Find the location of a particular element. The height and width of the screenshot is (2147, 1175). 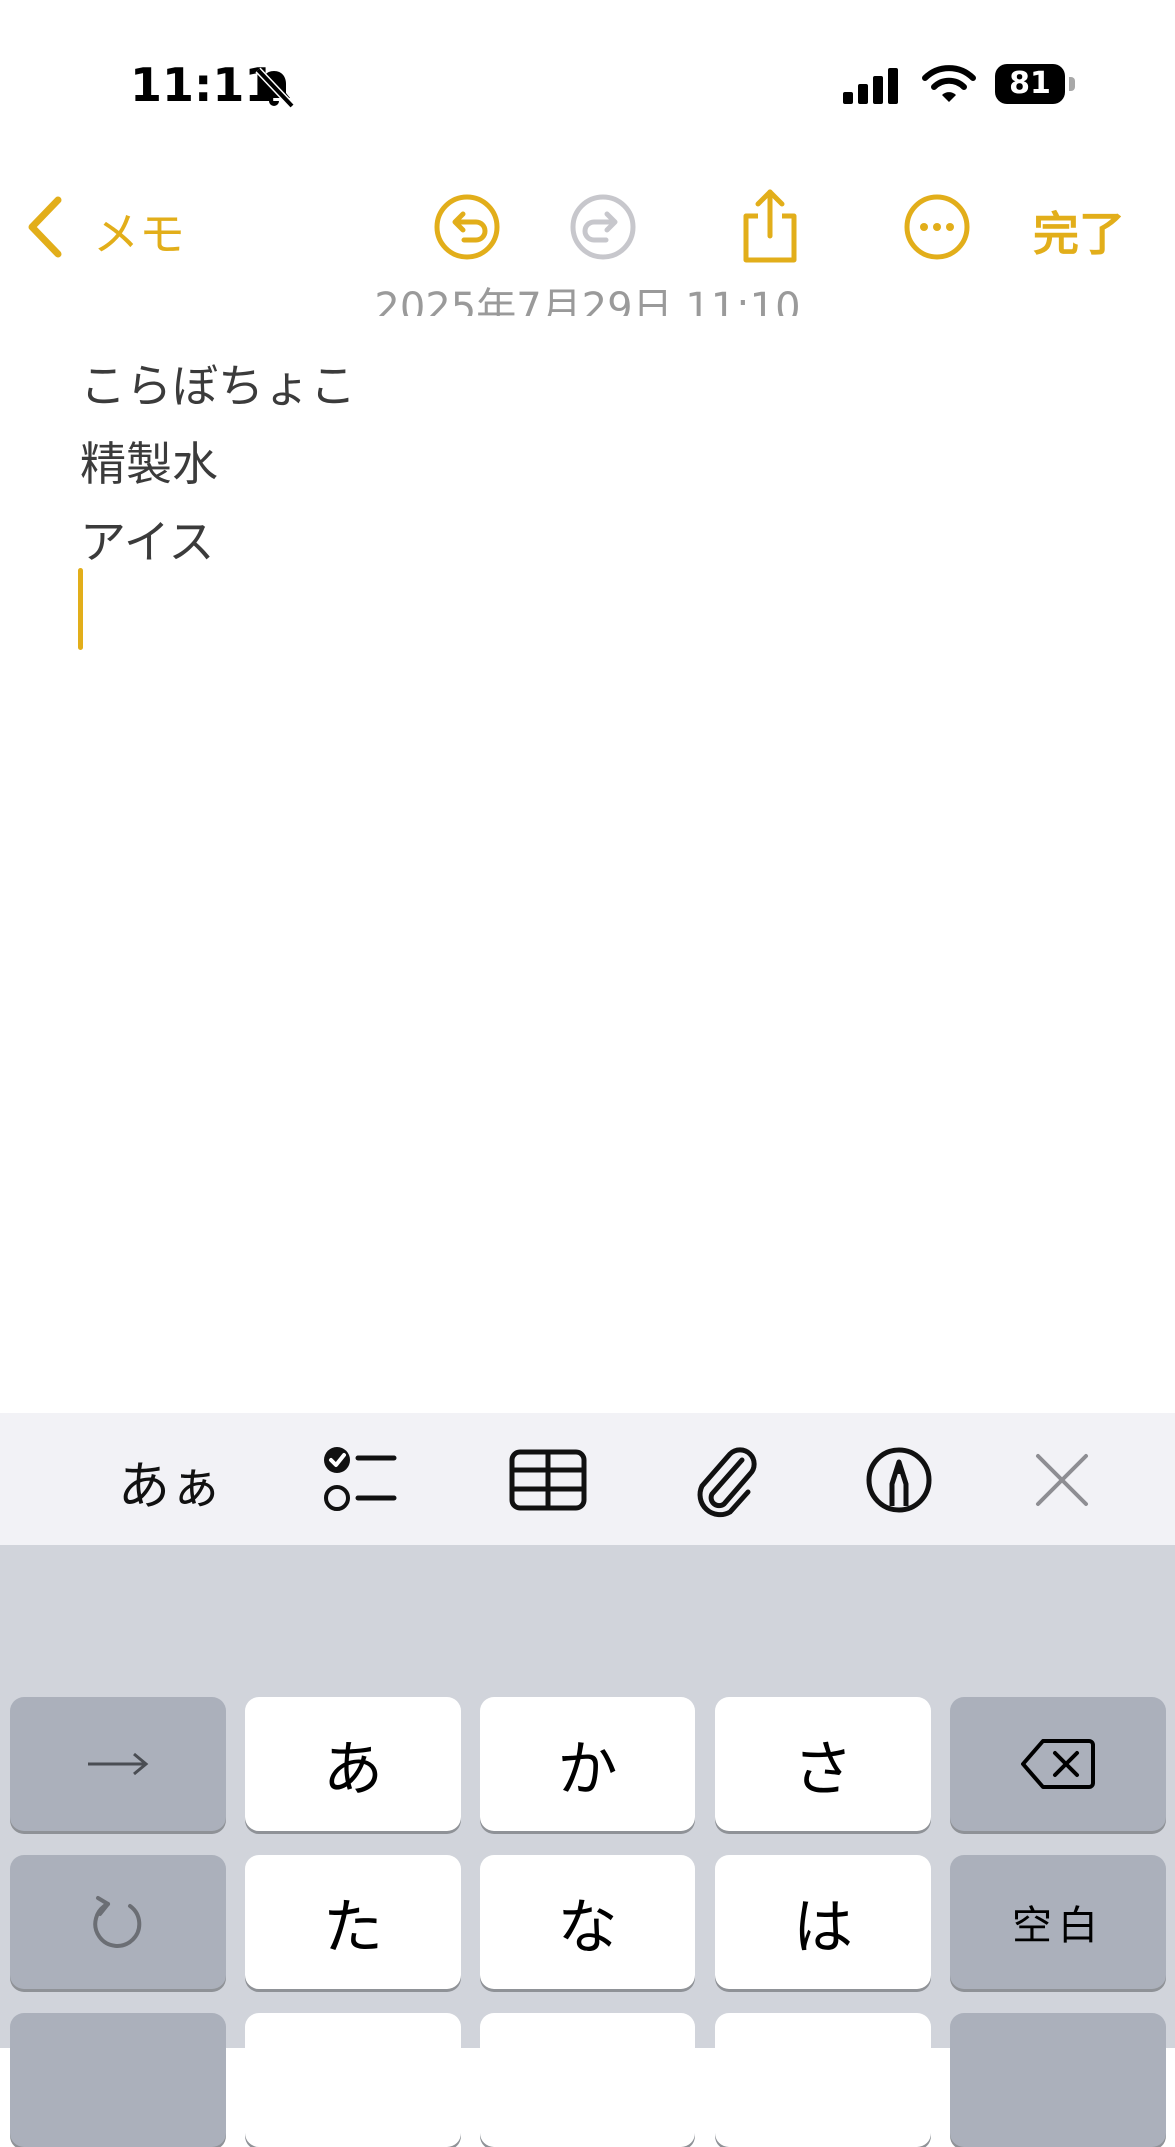

key-ha: は is located at coordinates (823, 1922).